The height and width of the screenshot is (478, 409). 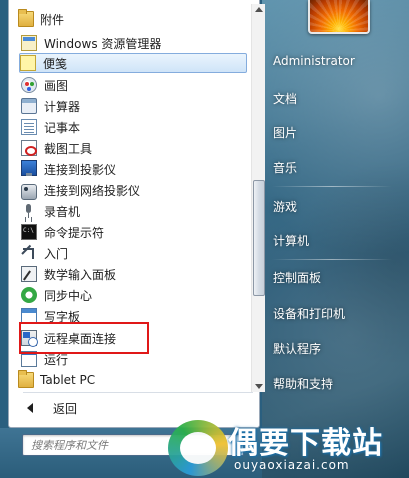 What do you see at coordinates (56, 253) in the screenshot?
I see `menu-item-label: 入门` at bounding box center [56, 253].